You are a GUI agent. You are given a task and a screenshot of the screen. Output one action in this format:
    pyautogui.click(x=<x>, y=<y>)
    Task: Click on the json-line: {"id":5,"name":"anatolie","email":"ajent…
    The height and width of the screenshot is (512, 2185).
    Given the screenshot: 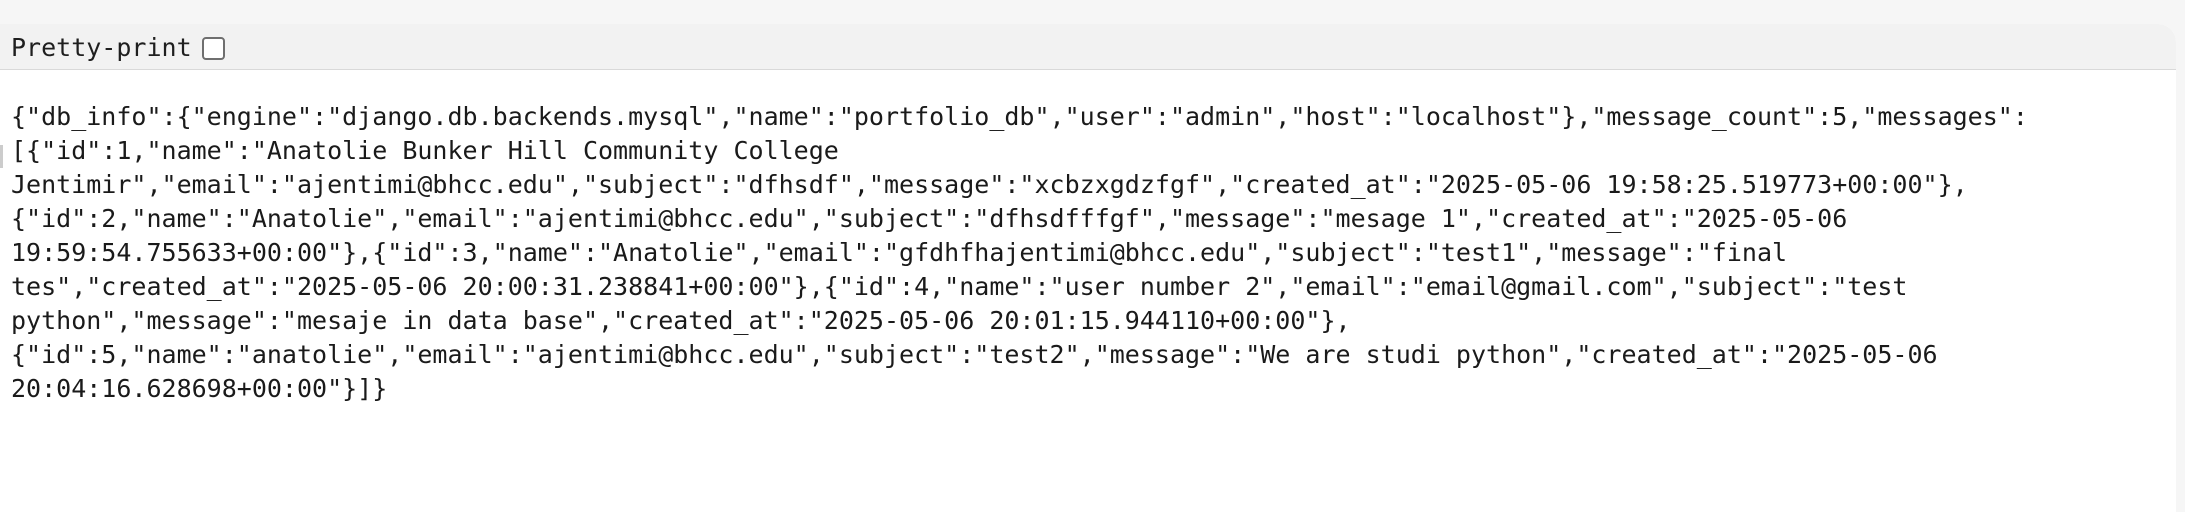 What is the action you would take?
    pyautogui.click(x=974, y=354)
    